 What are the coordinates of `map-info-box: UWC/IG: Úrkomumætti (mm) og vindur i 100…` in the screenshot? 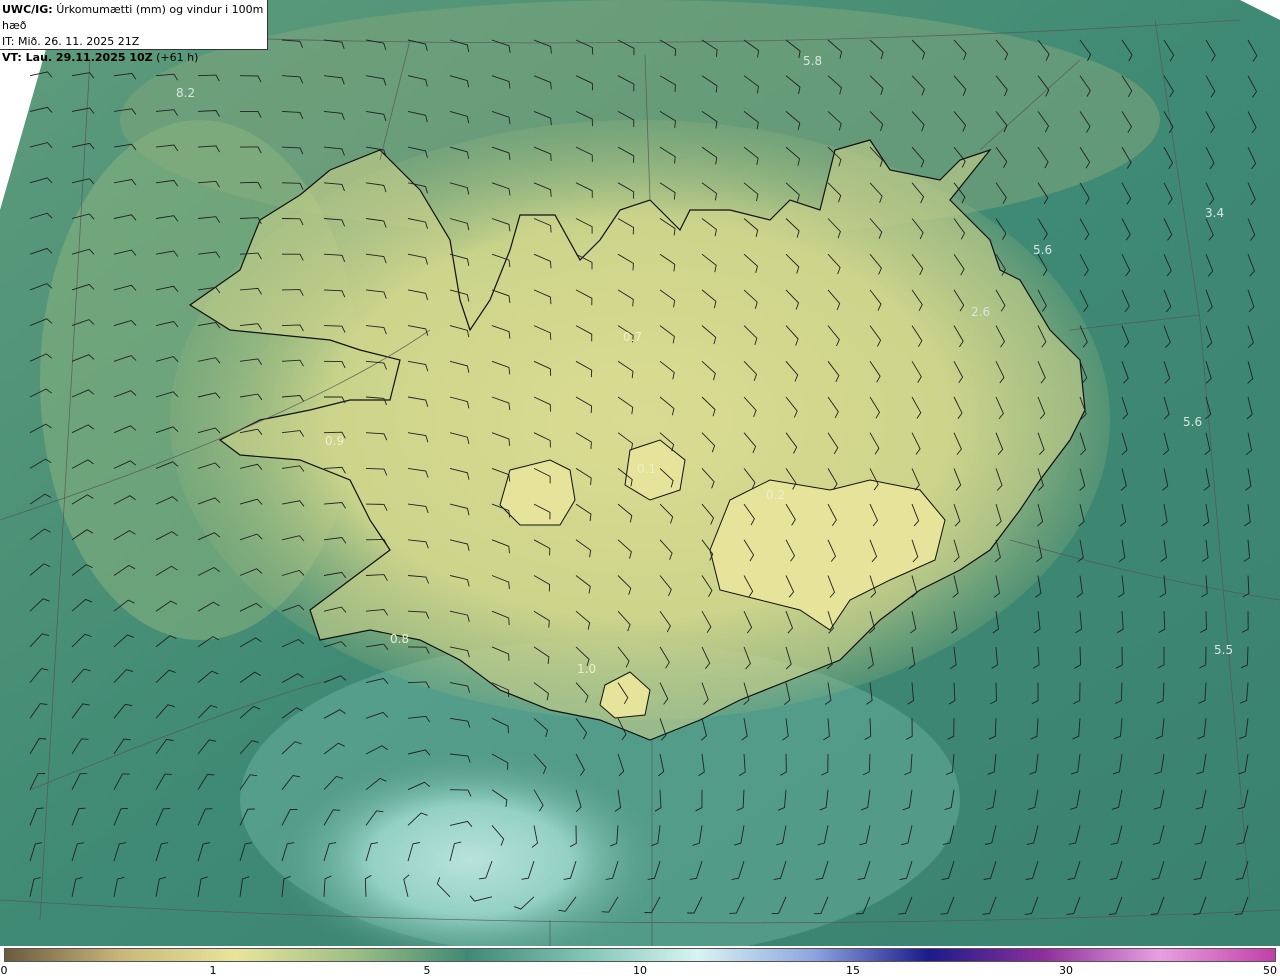 It's located at (134, 32).